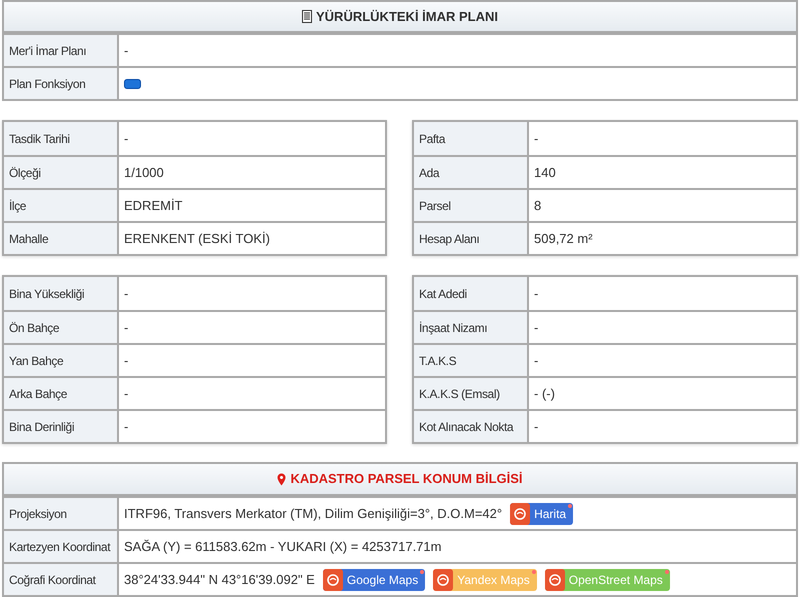  What do you see at coordinates (61, 172) in the screenshot?
I see `row-label: Ölçeği` at bounding box center [61, 172].